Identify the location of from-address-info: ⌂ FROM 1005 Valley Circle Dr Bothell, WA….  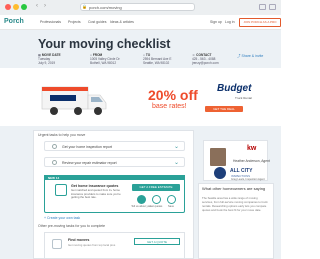
(105, 59).